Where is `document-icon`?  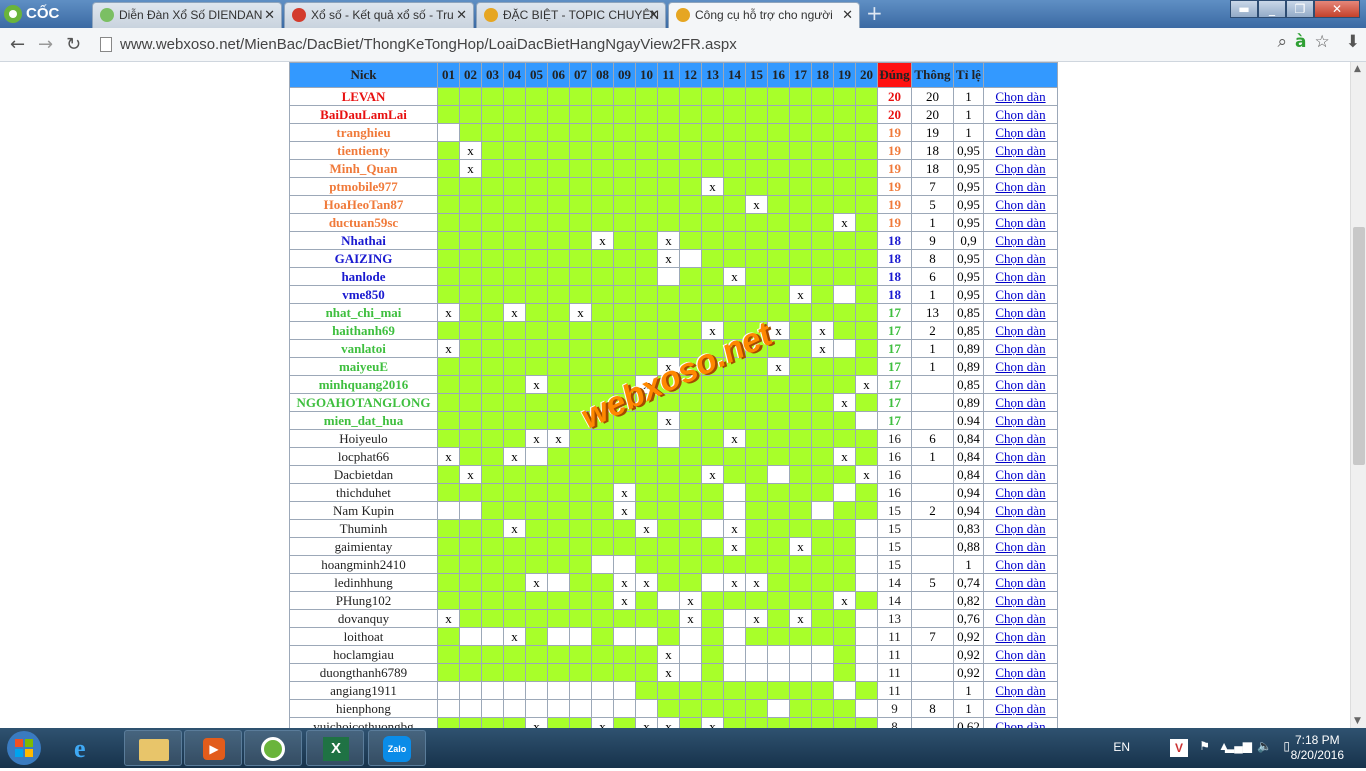
document-icon is located at coordinates (106, 44).